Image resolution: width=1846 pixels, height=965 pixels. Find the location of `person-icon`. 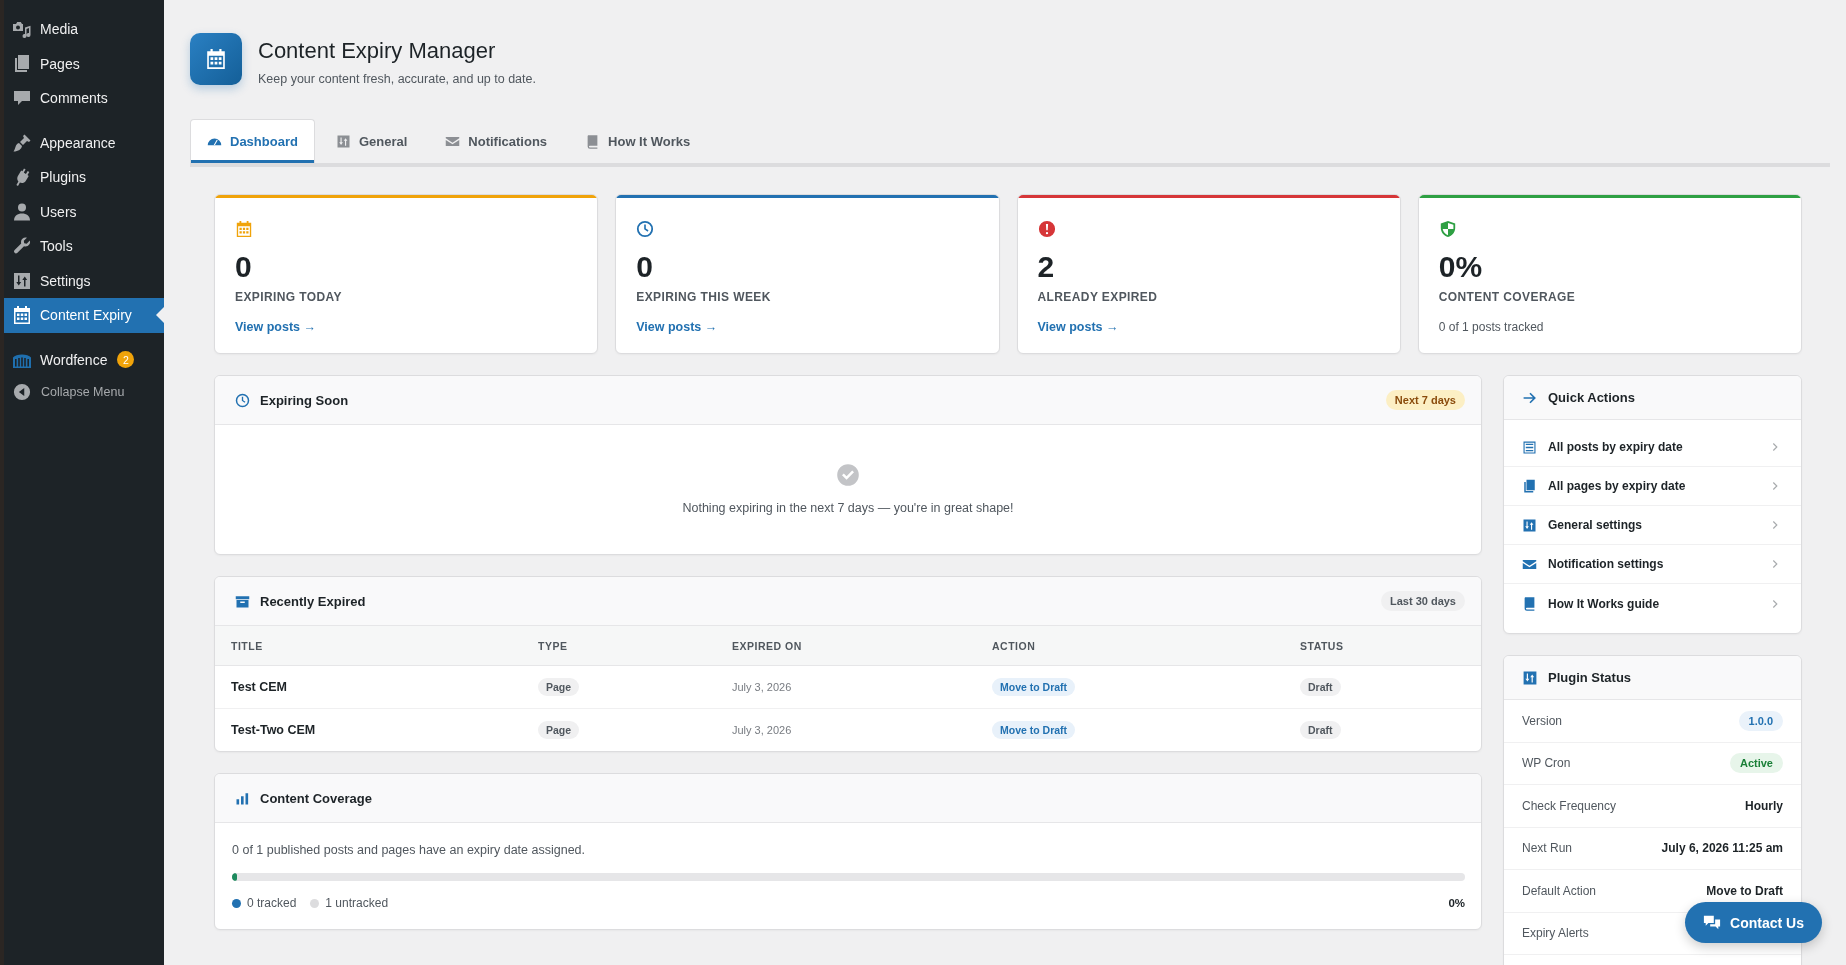

person-icon is located at coordinates (22, 211).